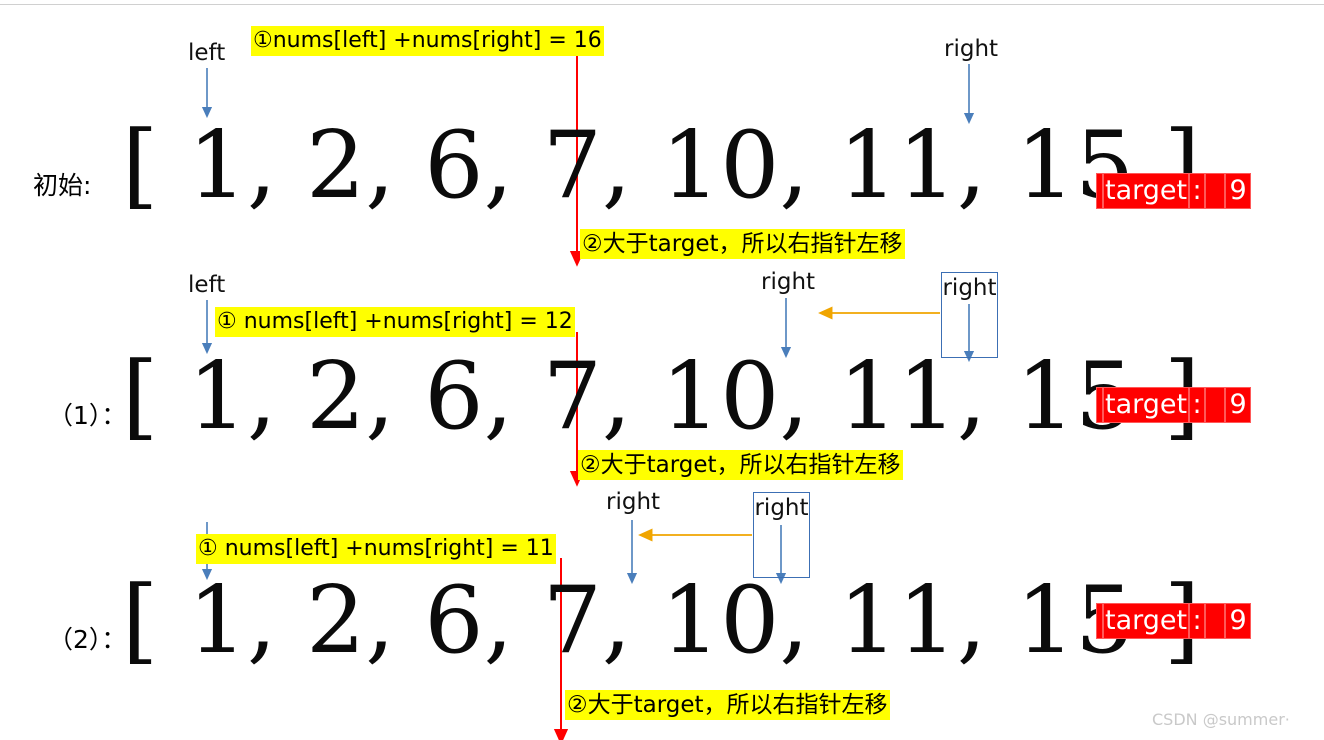 The height and width of the screenshot is (740, 1324). What do you see at coordinates (661, 620) in the screenshot?
I see `row-2-array: [ 1, 2, 6, 7, 10, 11, 15 ]` at bounding box center [661, 620].